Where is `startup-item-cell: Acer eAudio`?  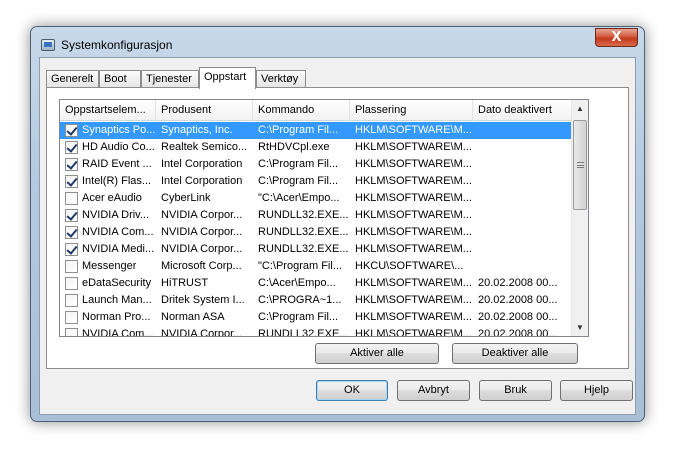 startup-item-cell: Acer eAudio is located at coordinates (108, 198).